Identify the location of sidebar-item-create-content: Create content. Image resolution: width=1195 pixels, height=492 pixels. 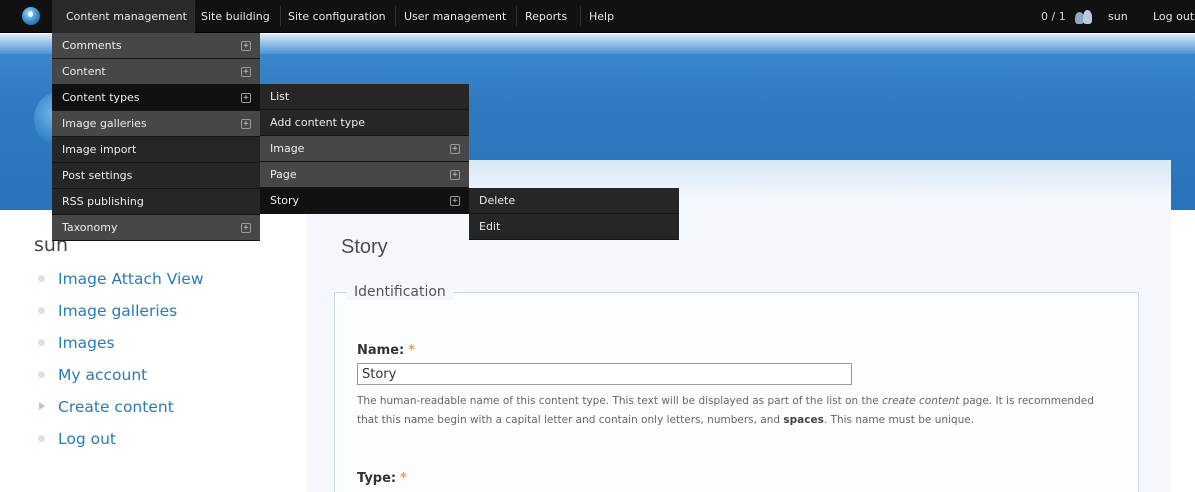
(120, 414).